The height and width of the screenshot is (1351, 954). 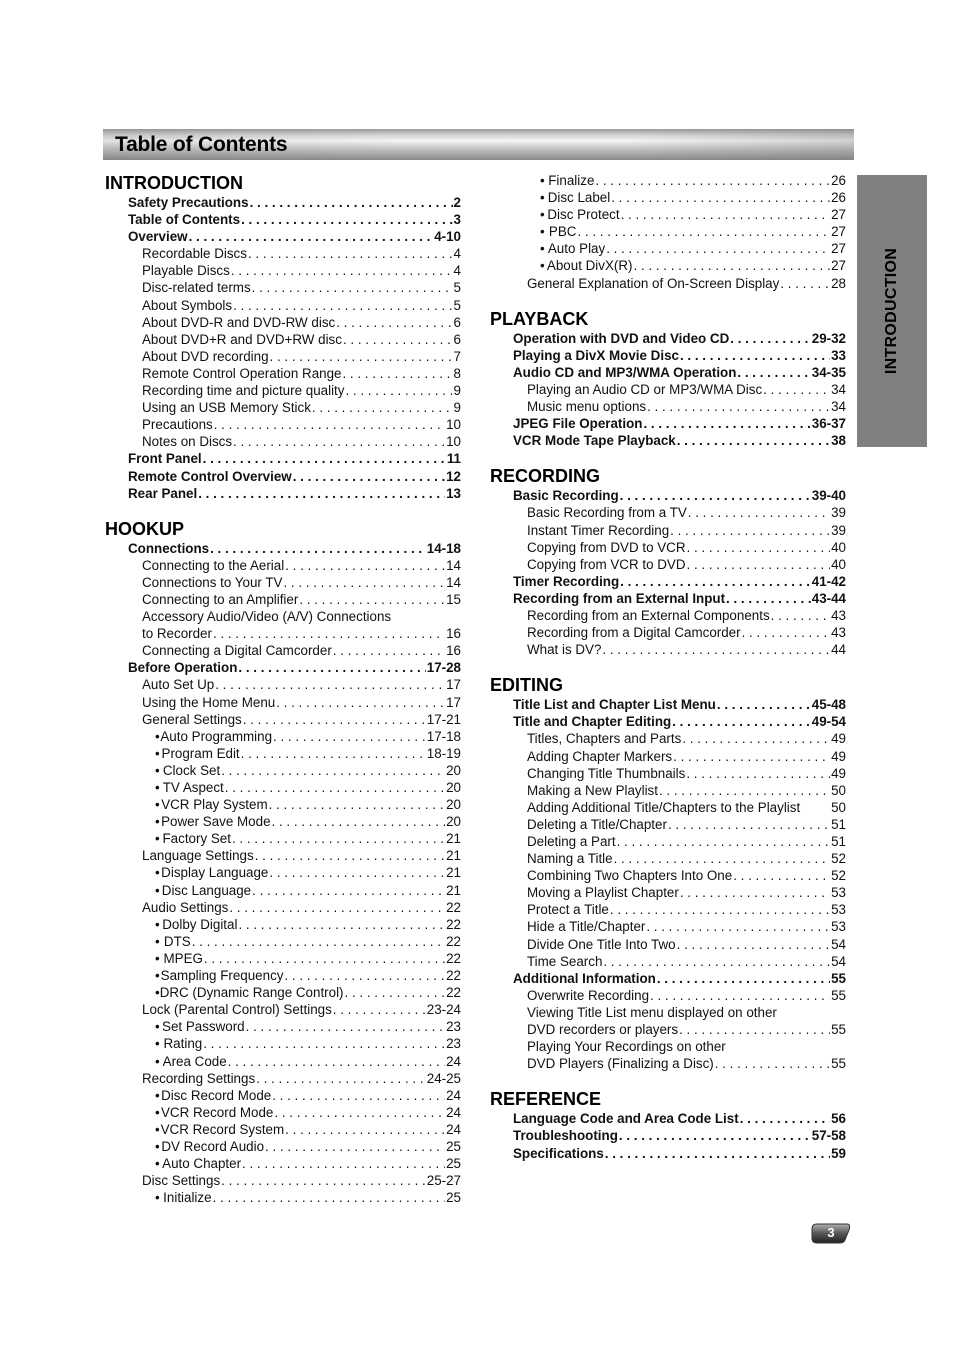 I want to click on toc-entry: Recordable Discs 4, so click(x=283, y=253).